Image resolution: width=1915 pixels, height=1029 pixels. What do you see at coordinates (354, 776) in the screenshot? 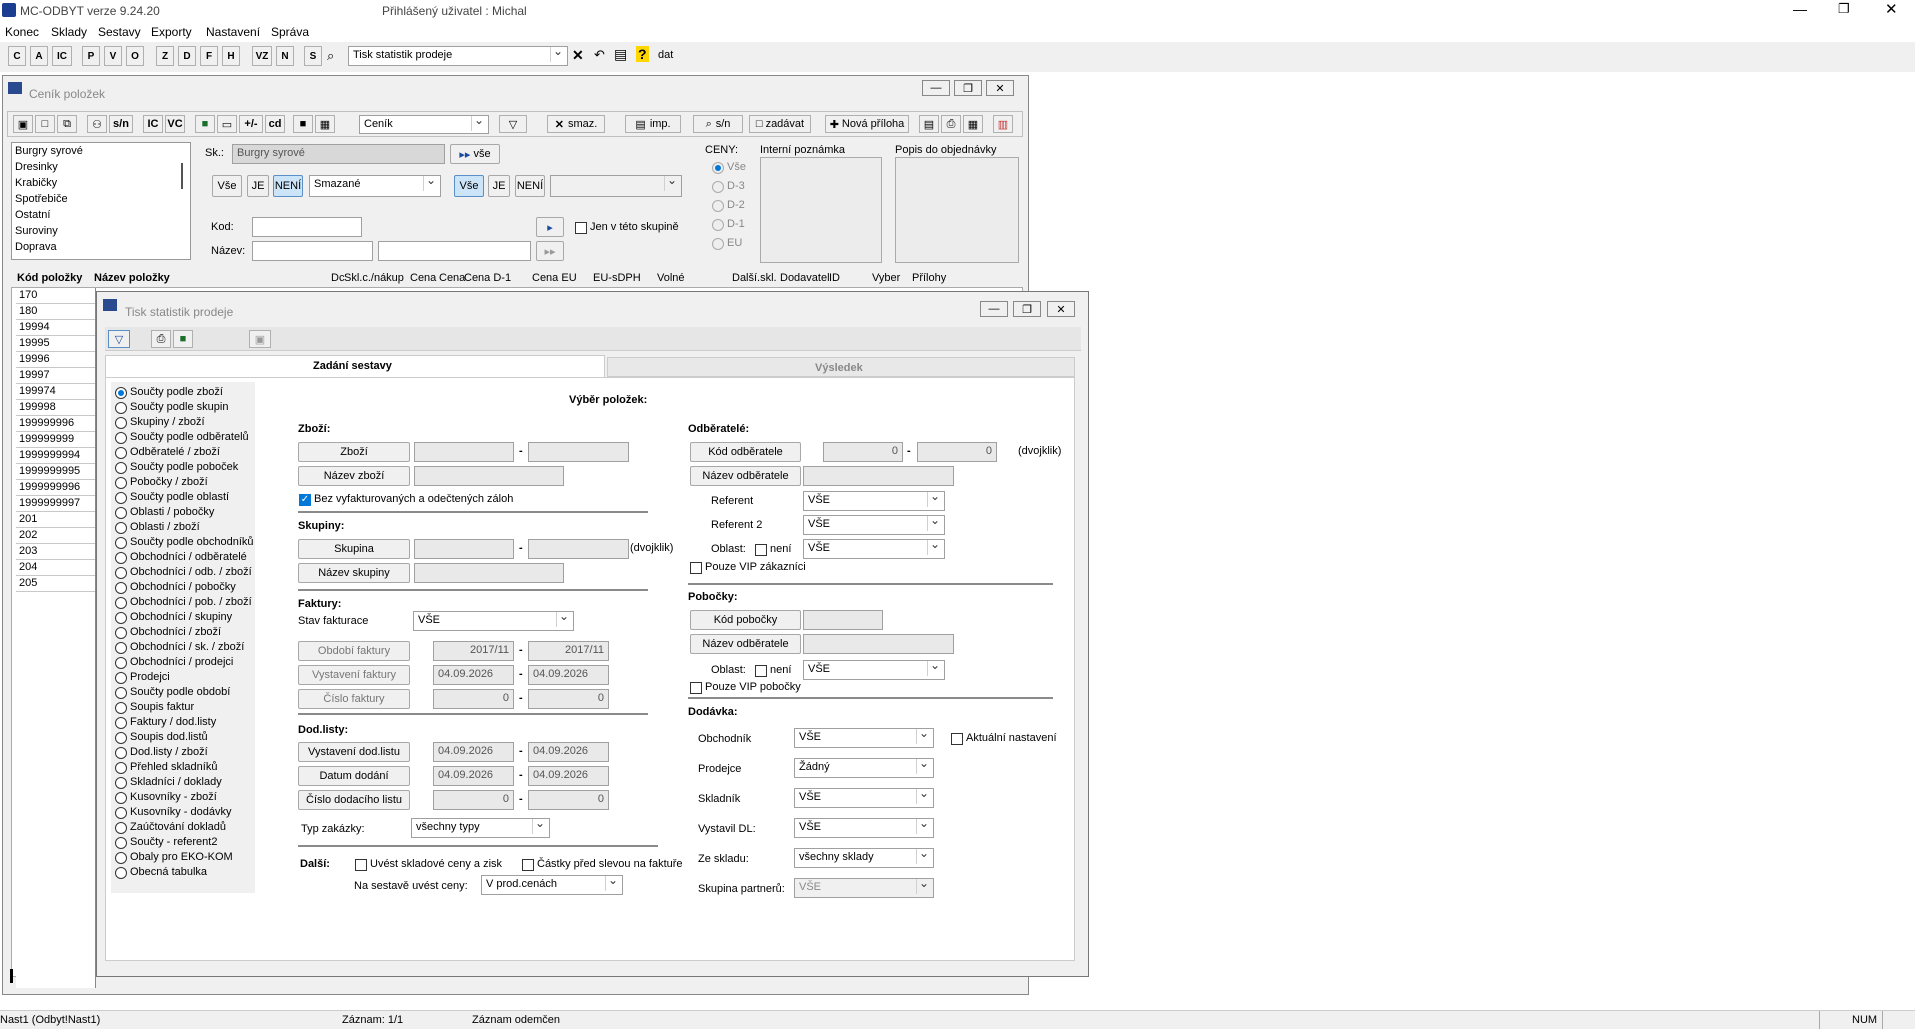
I see `datum-dodani-button: Datum dodání` at bounding box center [354, 776].